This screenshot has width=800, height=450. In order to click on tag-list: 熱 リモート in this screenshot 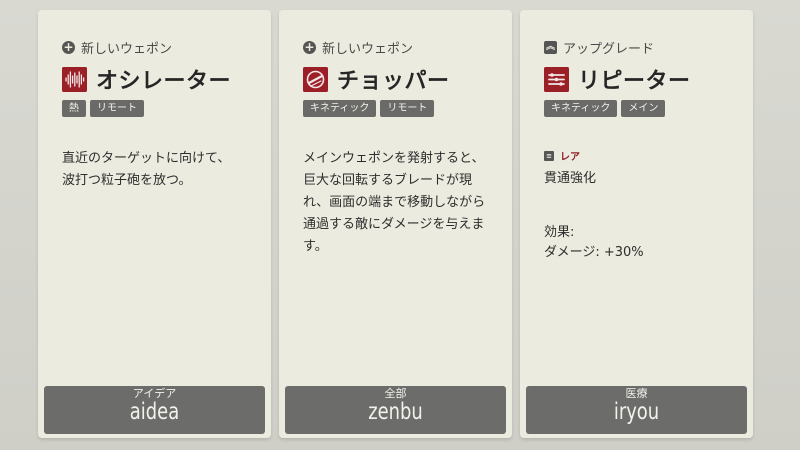, I will do `click(103, 108)`.